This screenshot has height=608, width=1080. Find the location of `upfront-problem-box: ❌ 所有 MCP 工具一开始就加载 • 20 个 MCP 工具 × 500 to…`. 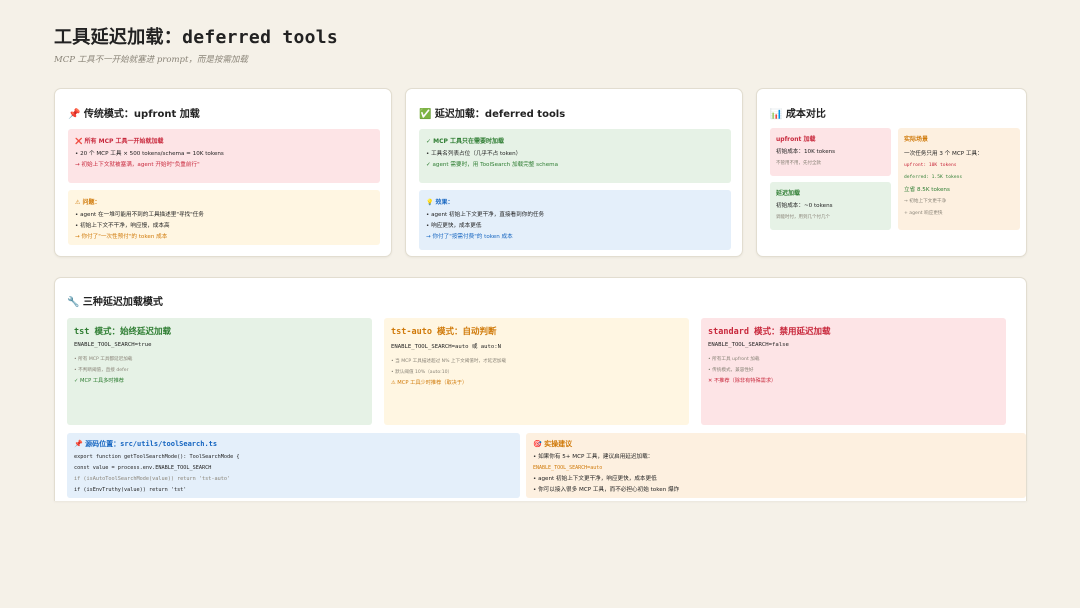

upfront-problem-box: ❌ 所有 MCP 工具一开始就加载 • 20 个 MCP 工具 × 500 to… is located at coordinates (224, 156).